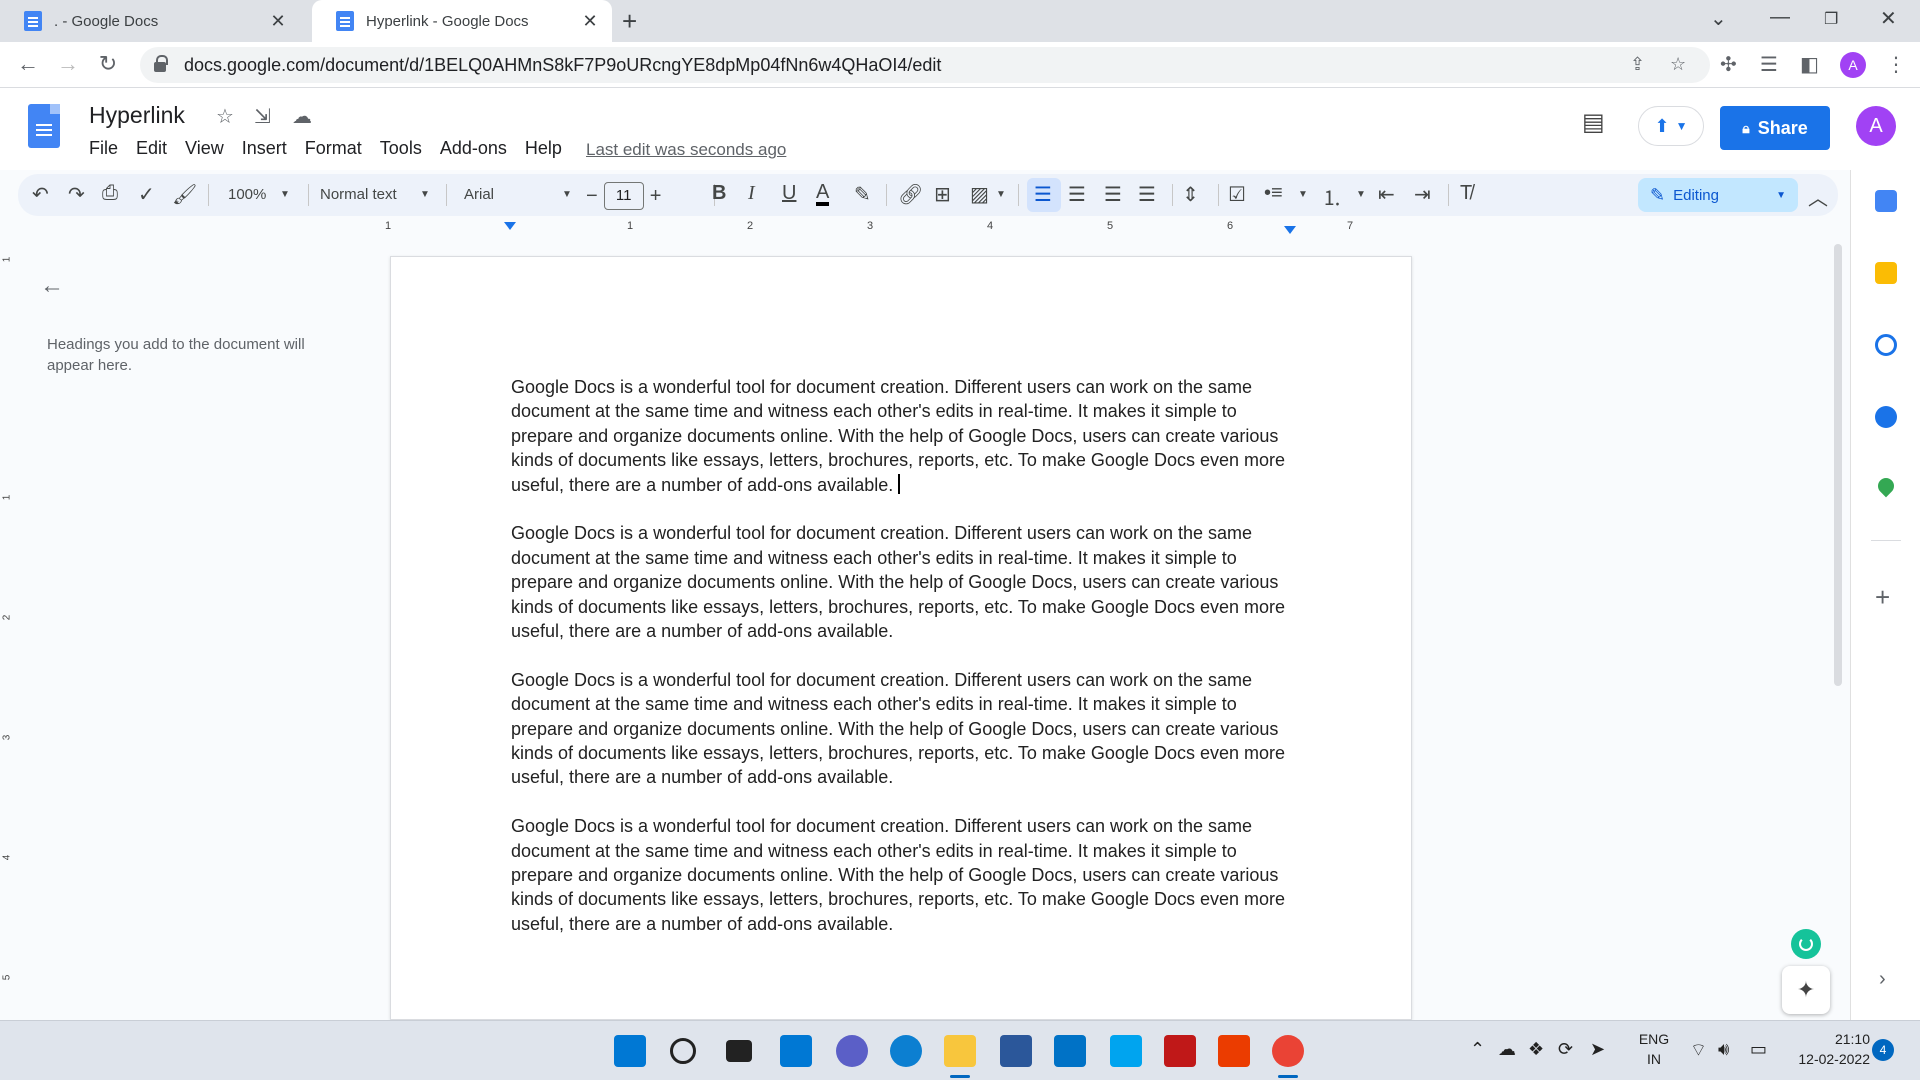  Describe the element at coordinates (1126, 1051) in the screenshot. I see `app-l-icon` at that location.